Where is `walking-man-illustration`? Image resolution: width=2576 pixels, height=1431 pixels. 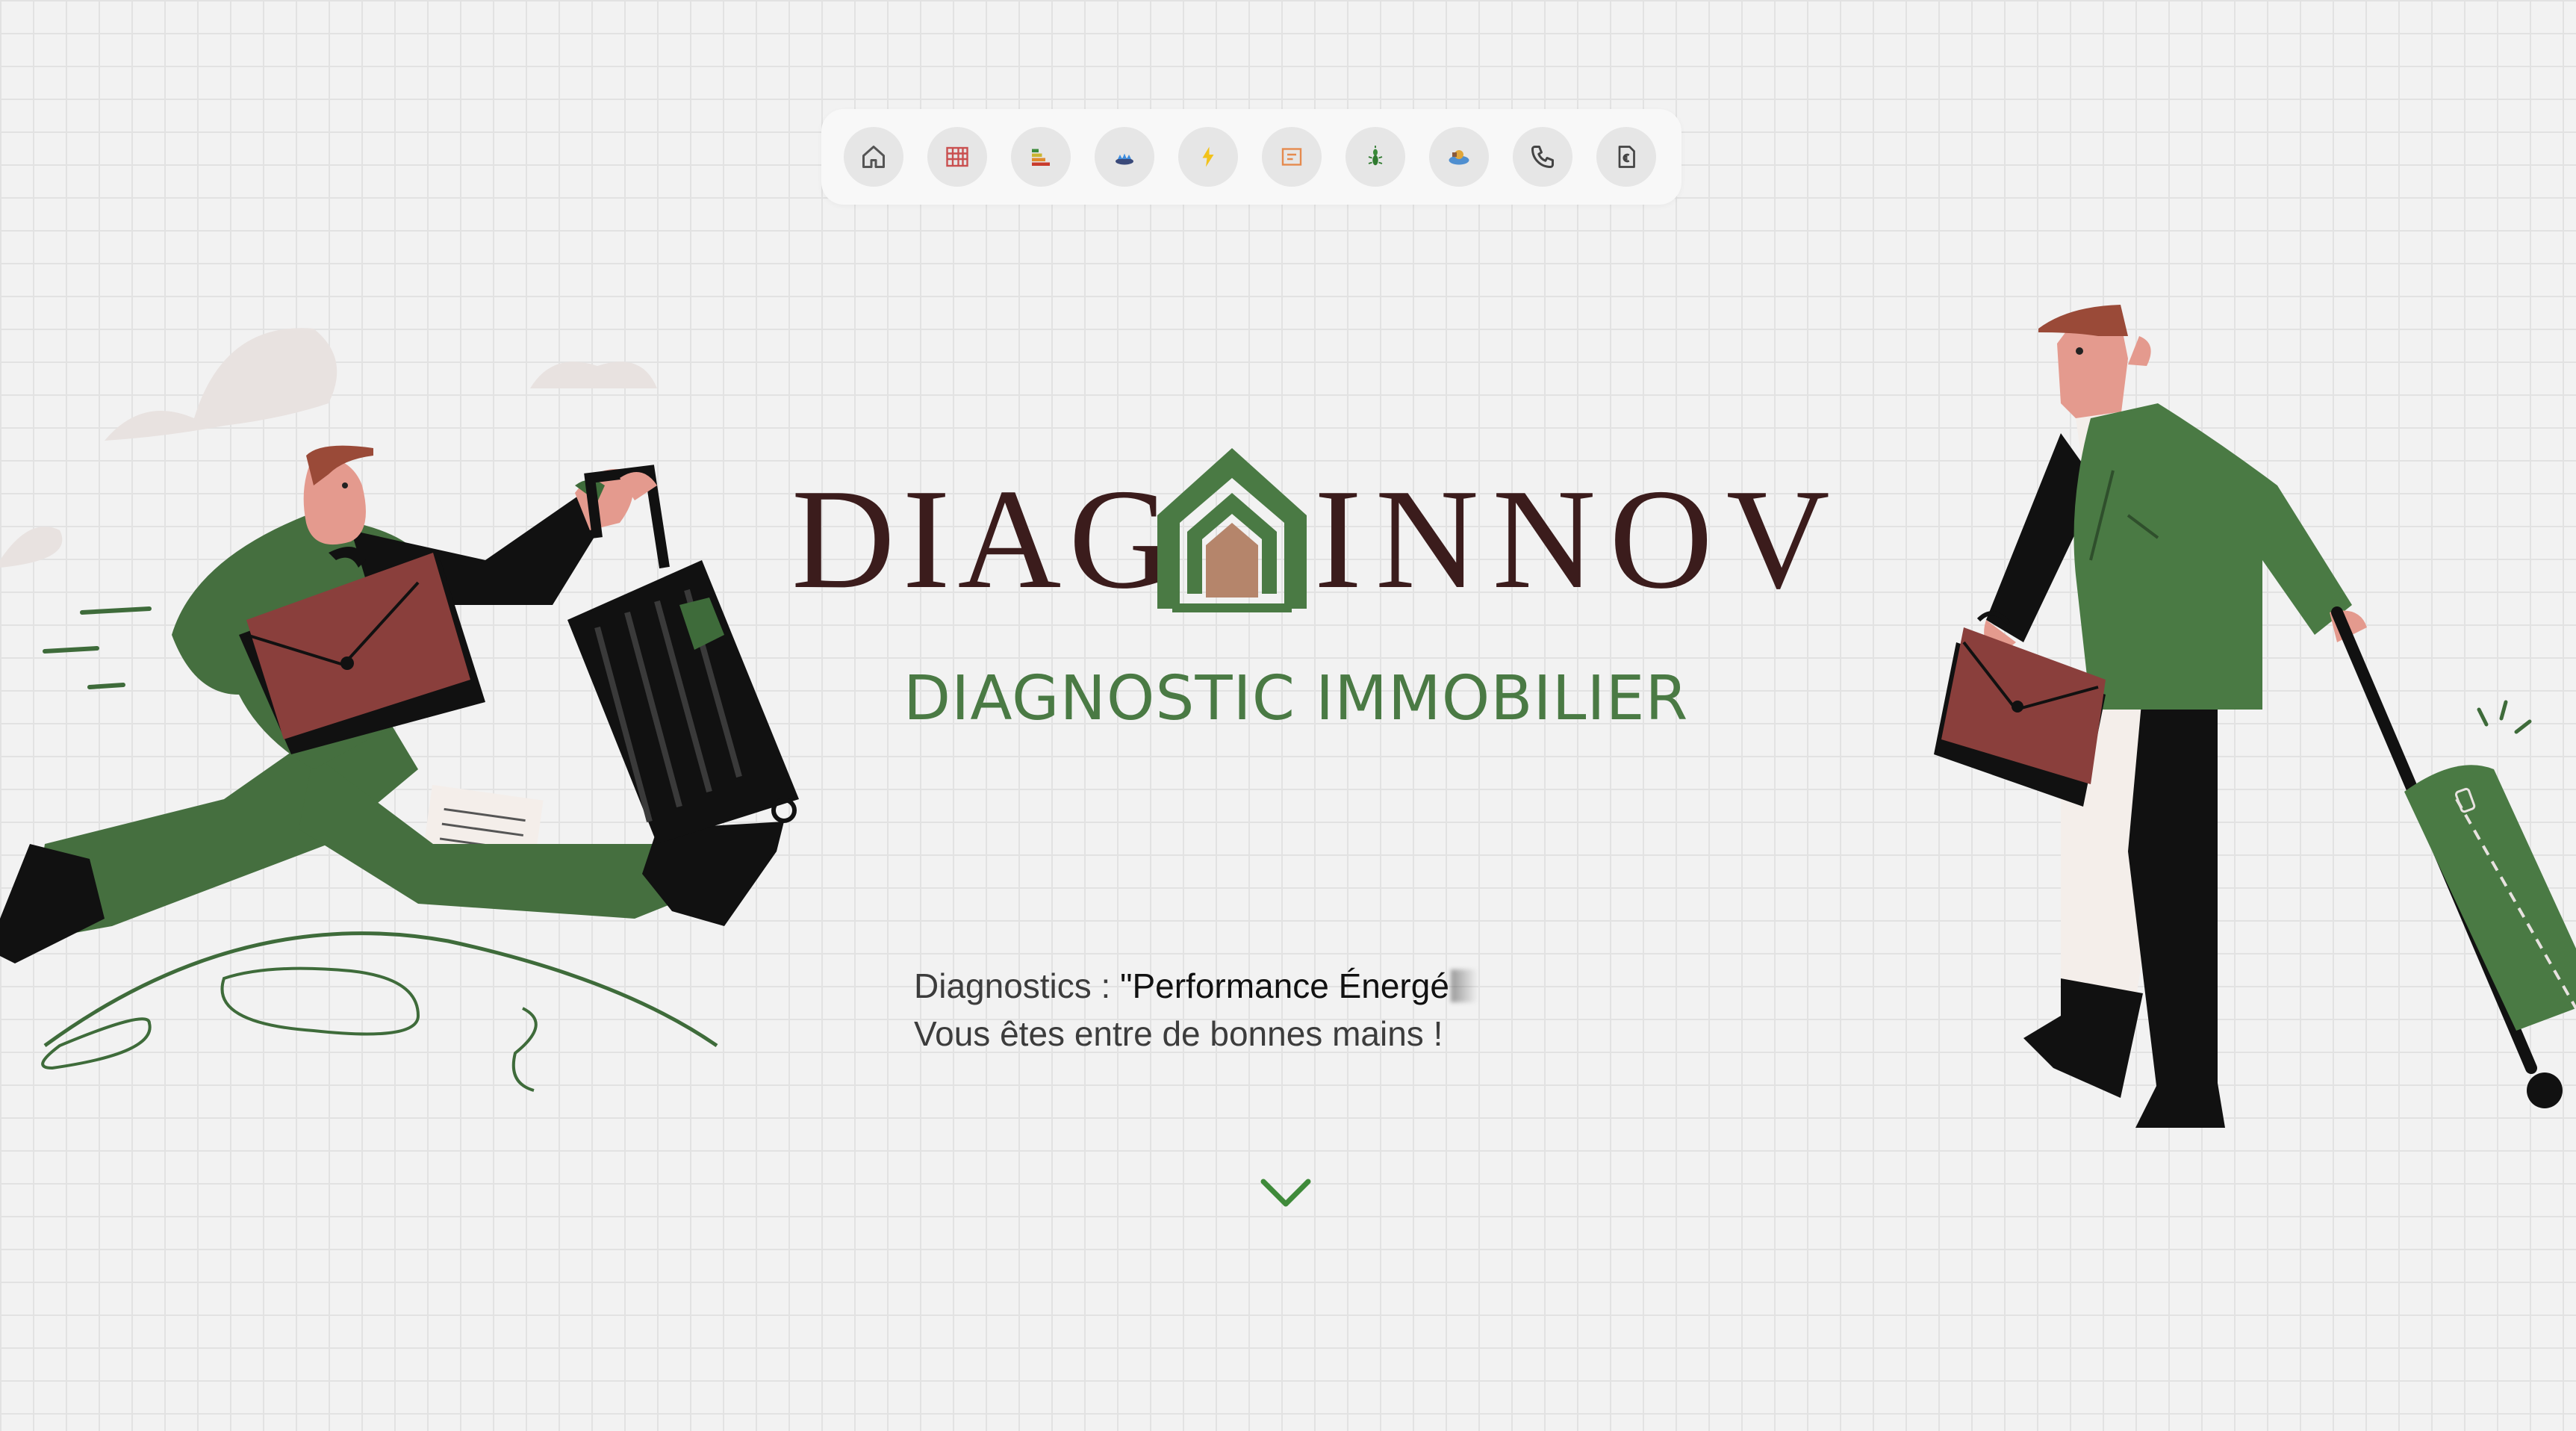 walking-man-illustration is located at coordinates (2255, 716).